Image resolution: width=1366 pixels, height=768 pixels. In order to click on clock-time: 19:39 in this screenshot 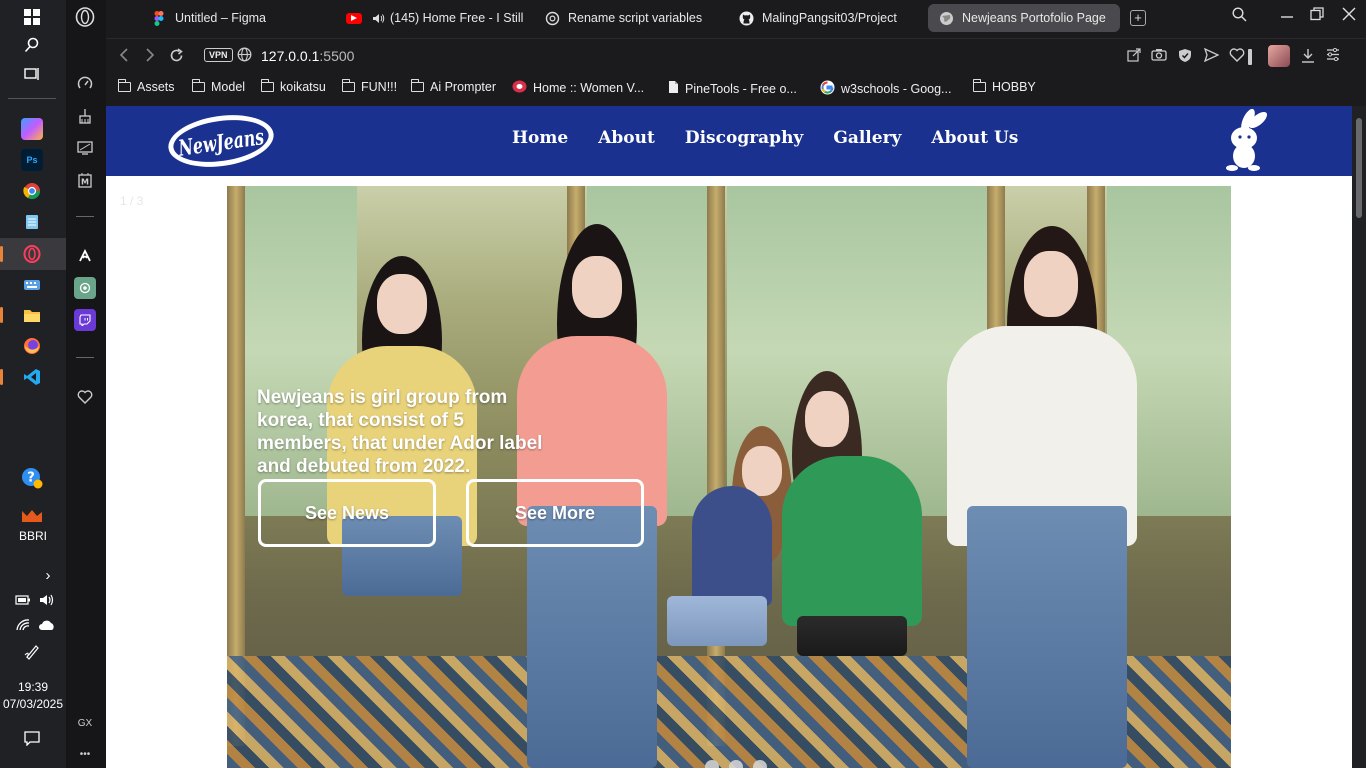, I will do `click(33, 687)`.